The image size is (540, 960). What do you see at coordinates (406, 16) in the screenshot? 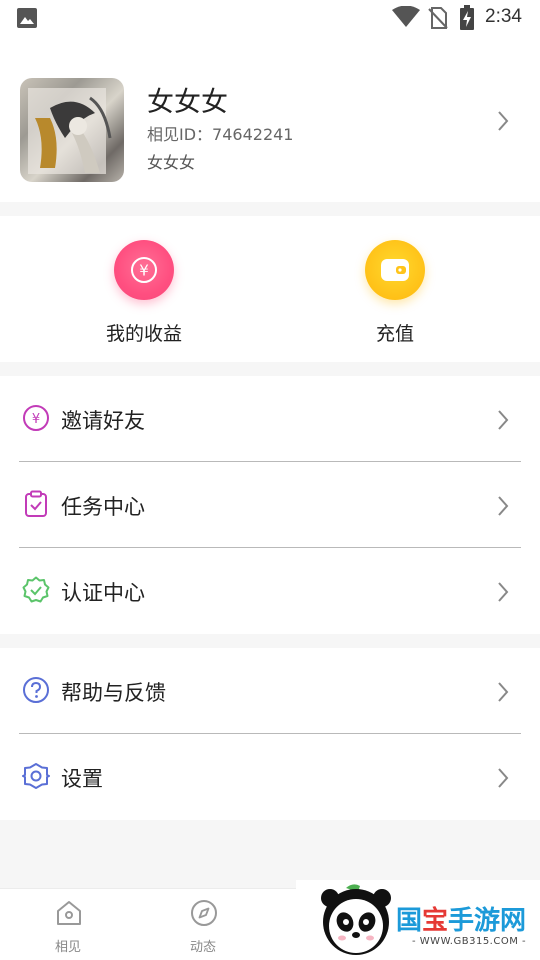
I see `wifi-icon` at bounding box center [406, 16].